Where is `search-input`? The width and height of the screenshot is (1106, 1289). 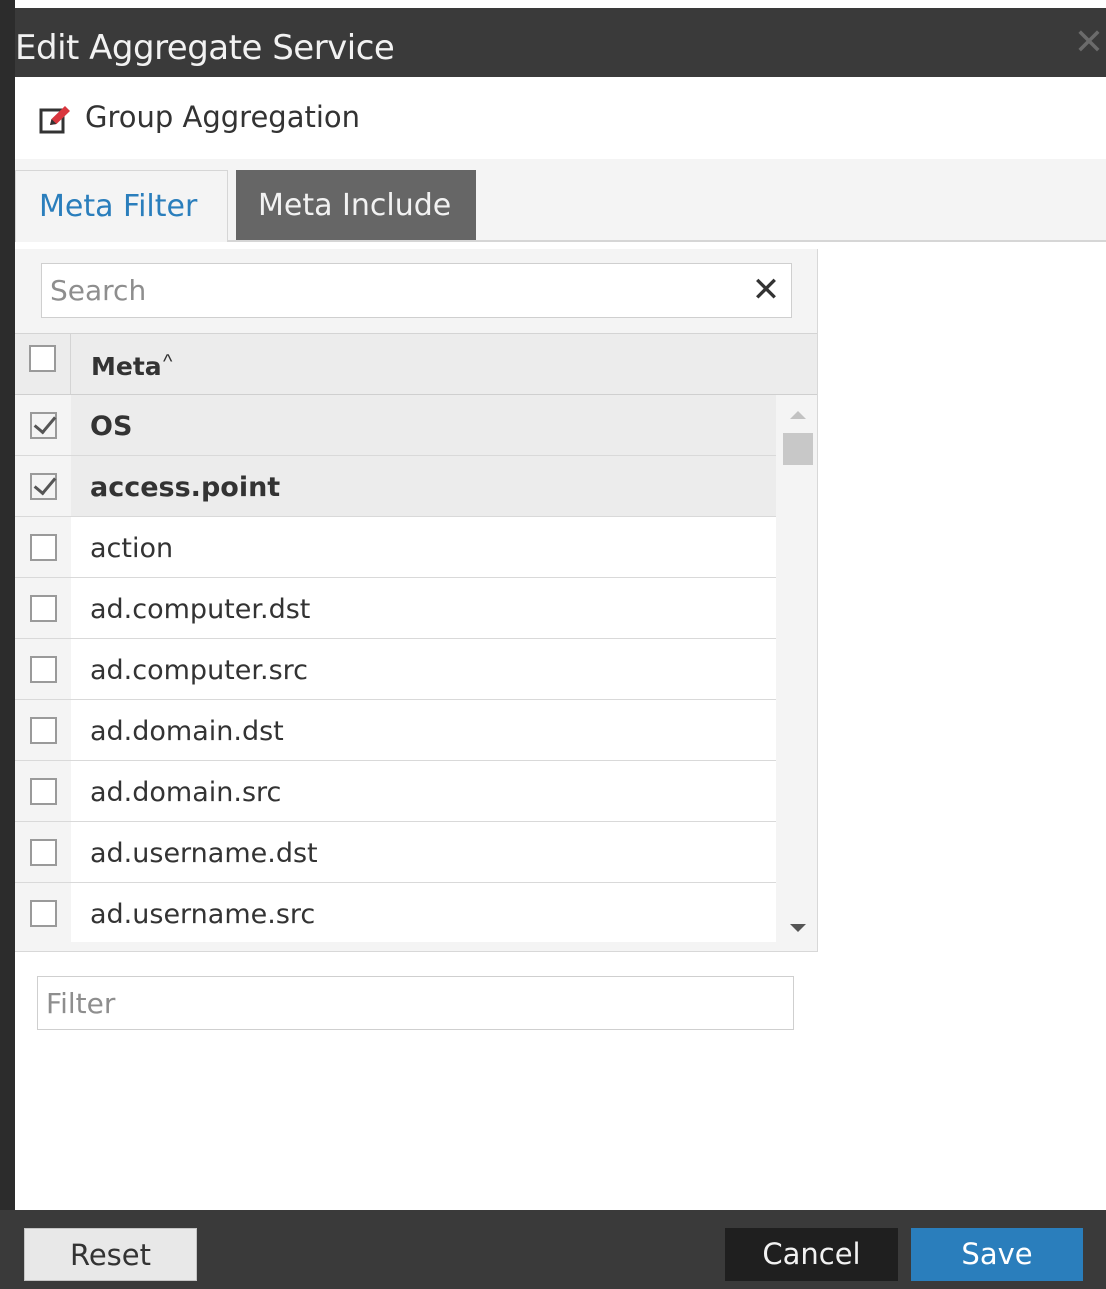
search-input is located at coordinates (392, 290).